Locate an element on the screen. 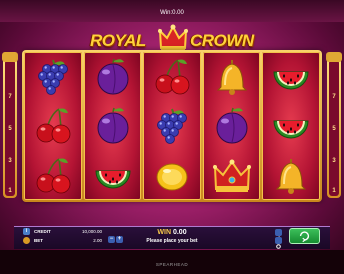  left-line-number: 3 is located at coordinates (10, 161).